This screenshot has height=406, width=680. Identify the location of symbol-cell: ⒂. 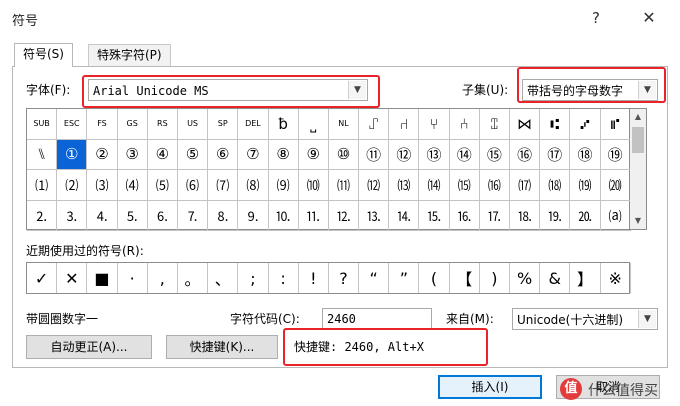
(464, 185).